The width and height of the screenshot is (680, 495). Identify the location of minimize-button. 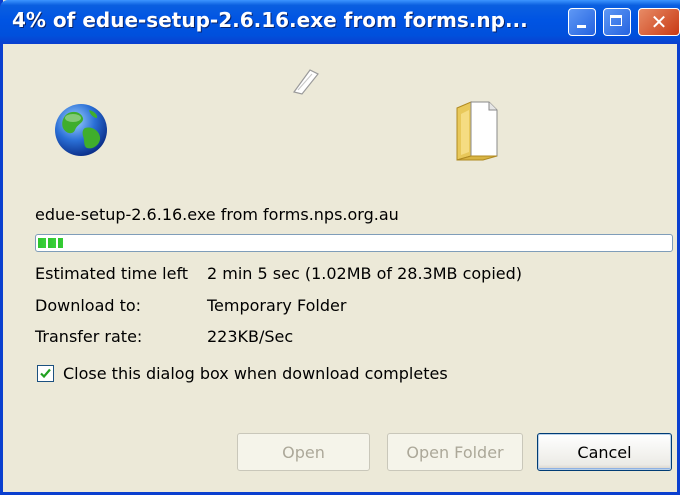
(582, 22).